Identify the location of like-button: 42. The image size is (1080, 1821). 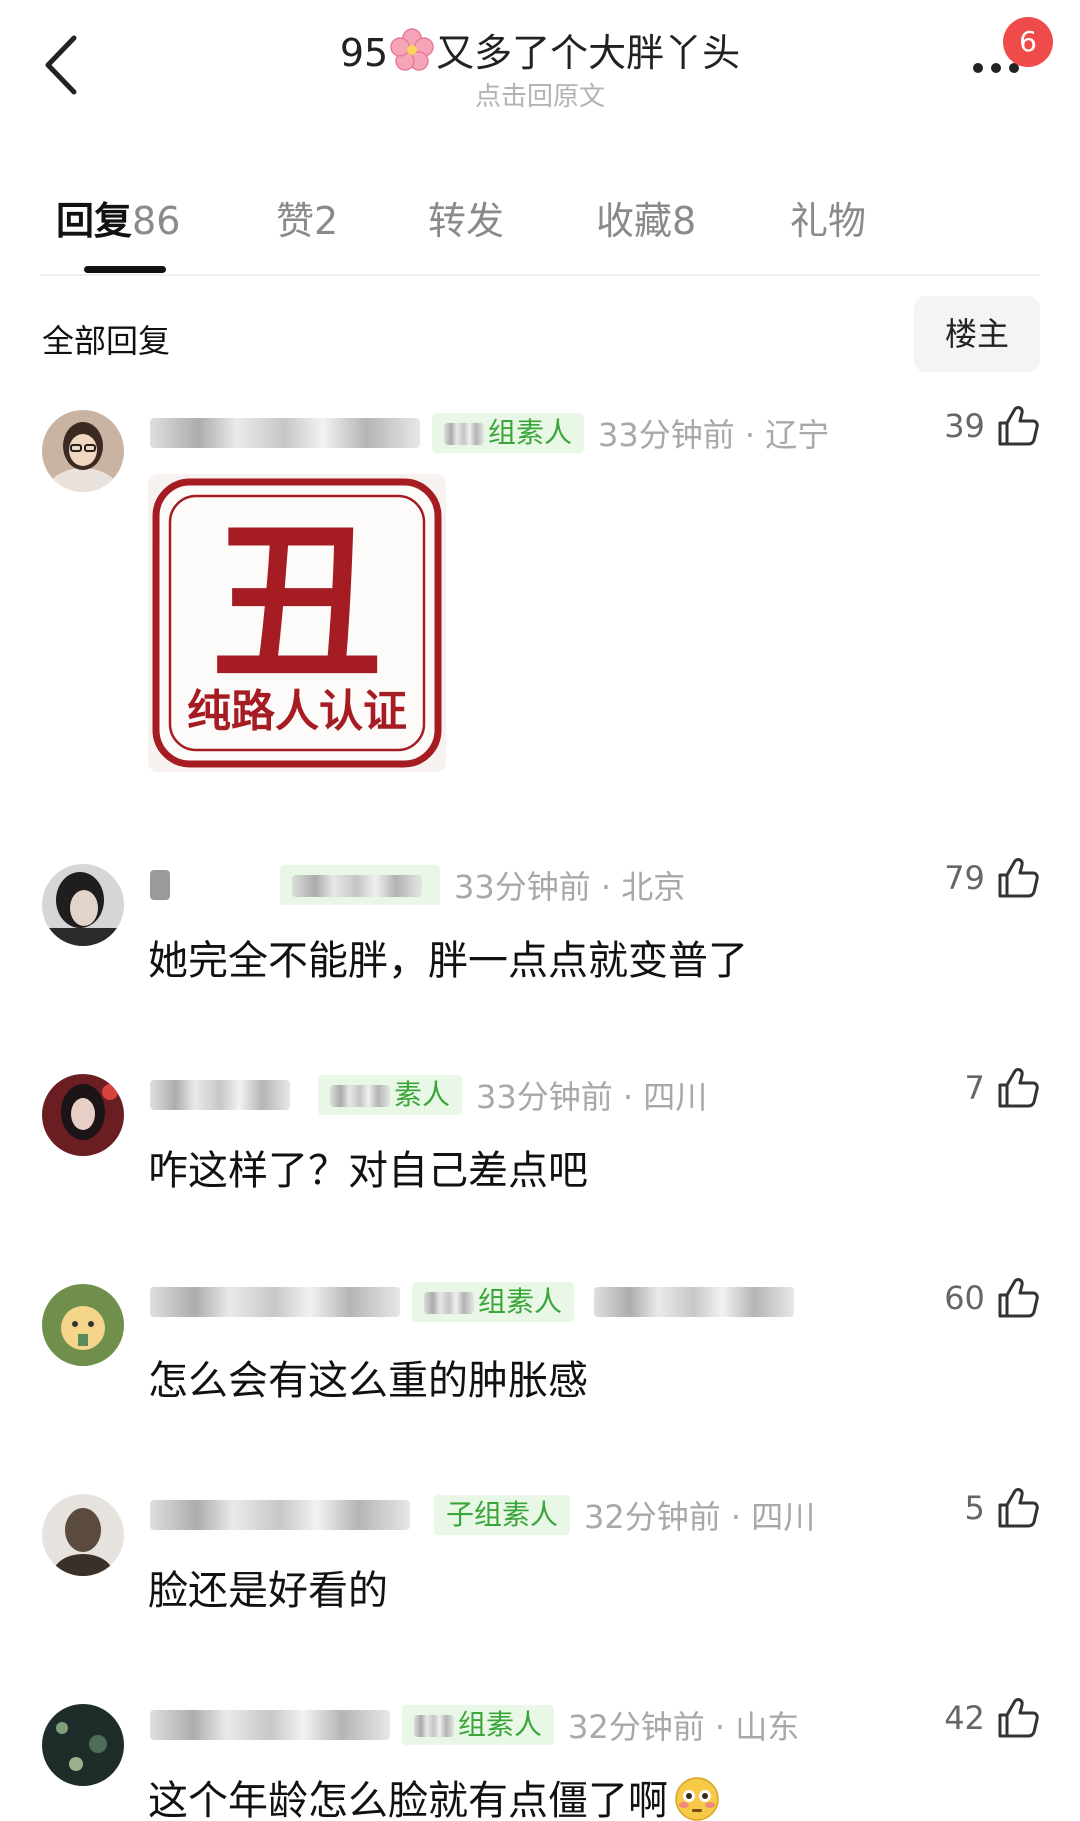
(992, 1724).